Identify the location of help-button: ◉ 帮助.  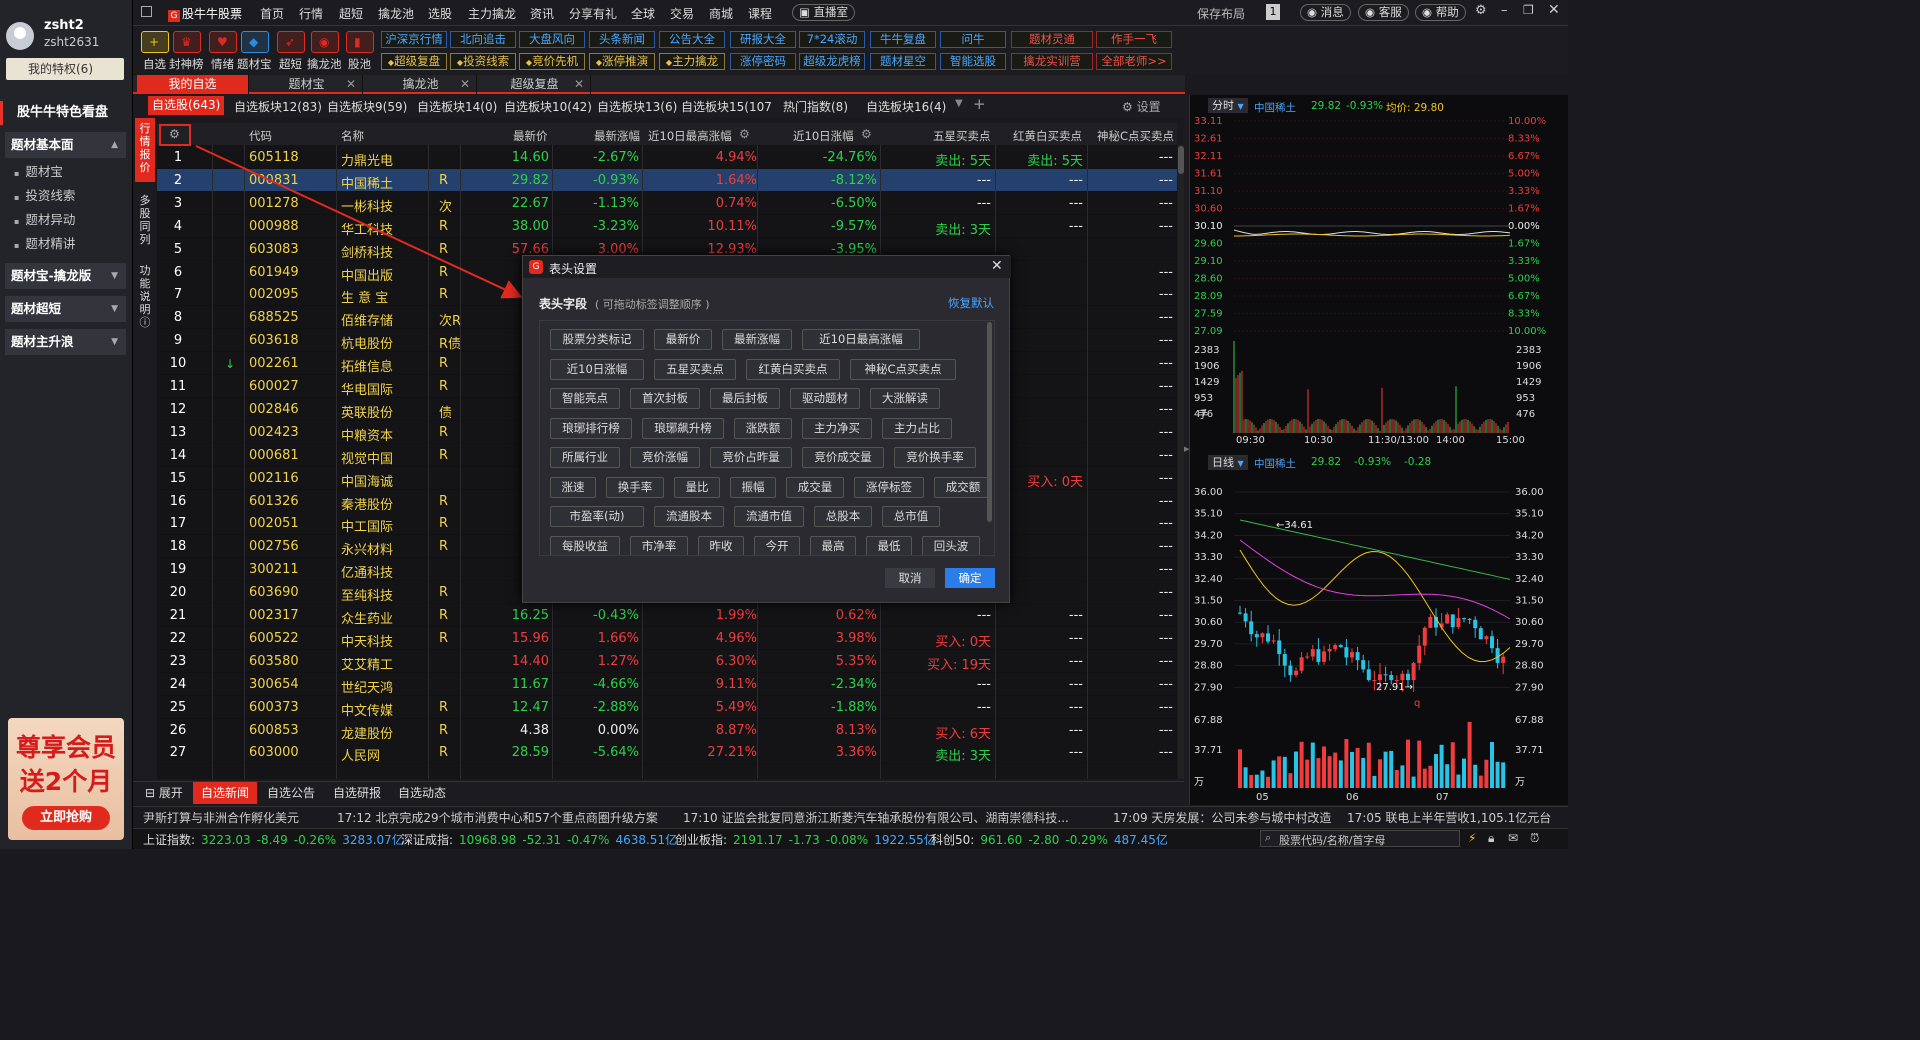
(1440, 12).